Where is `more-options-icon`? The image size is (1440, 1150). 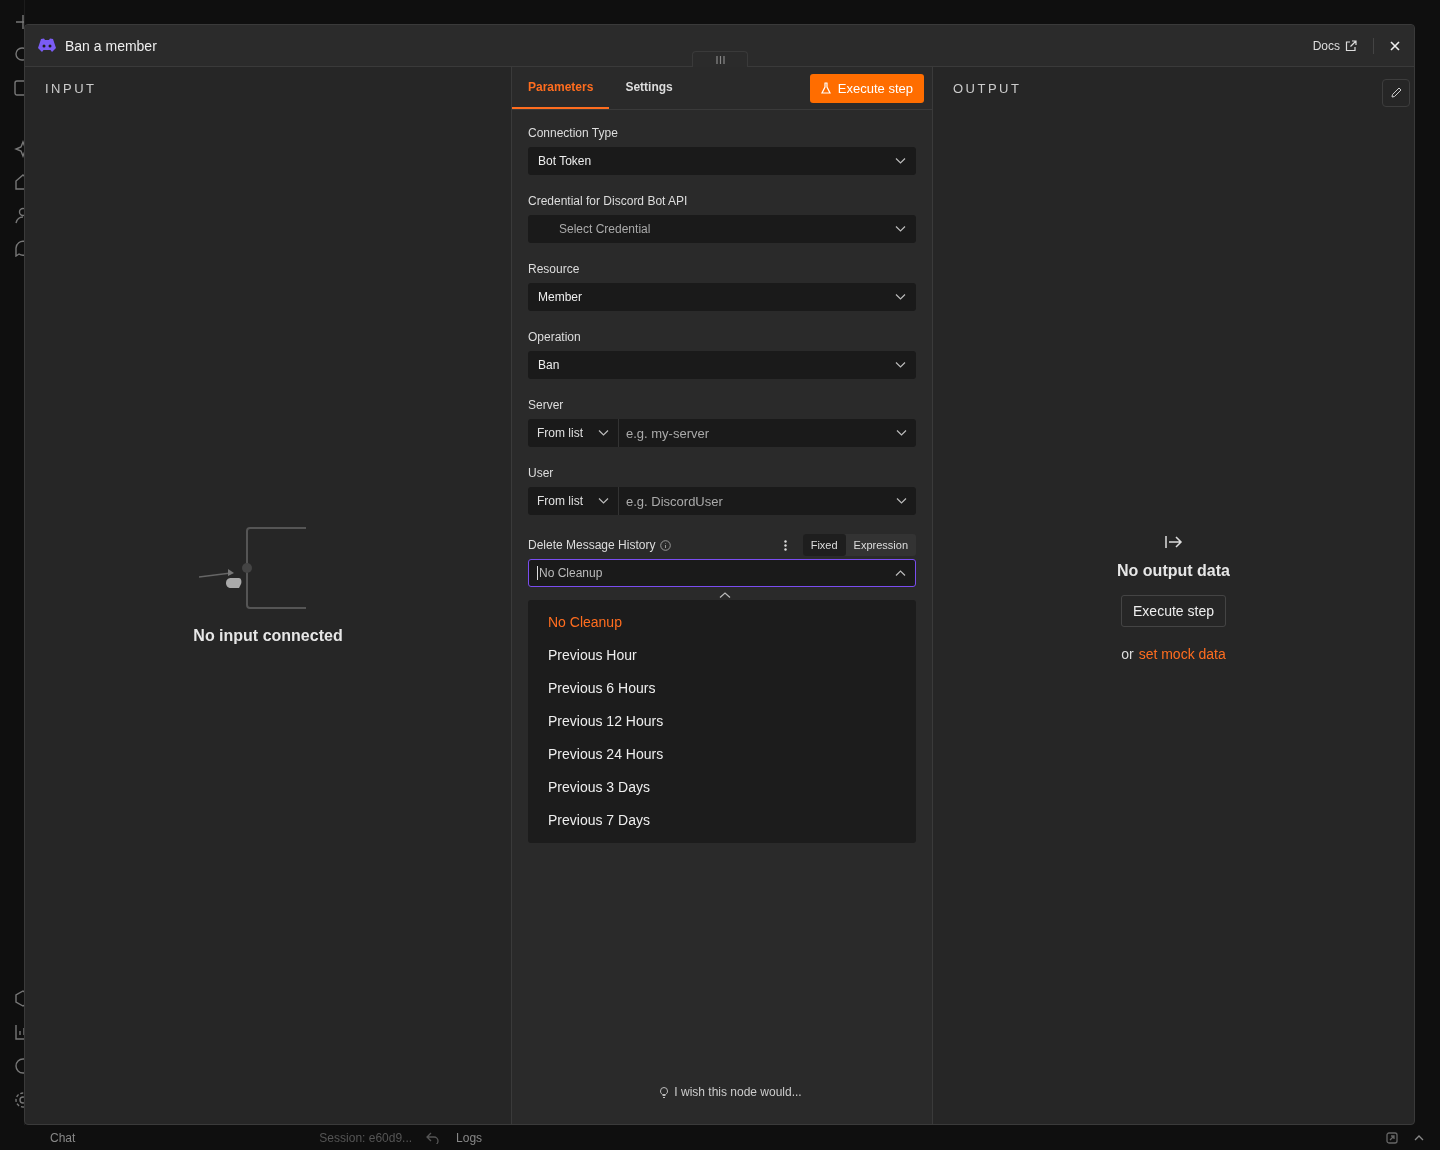 more-options-icon is located at coordinates (785, 545).